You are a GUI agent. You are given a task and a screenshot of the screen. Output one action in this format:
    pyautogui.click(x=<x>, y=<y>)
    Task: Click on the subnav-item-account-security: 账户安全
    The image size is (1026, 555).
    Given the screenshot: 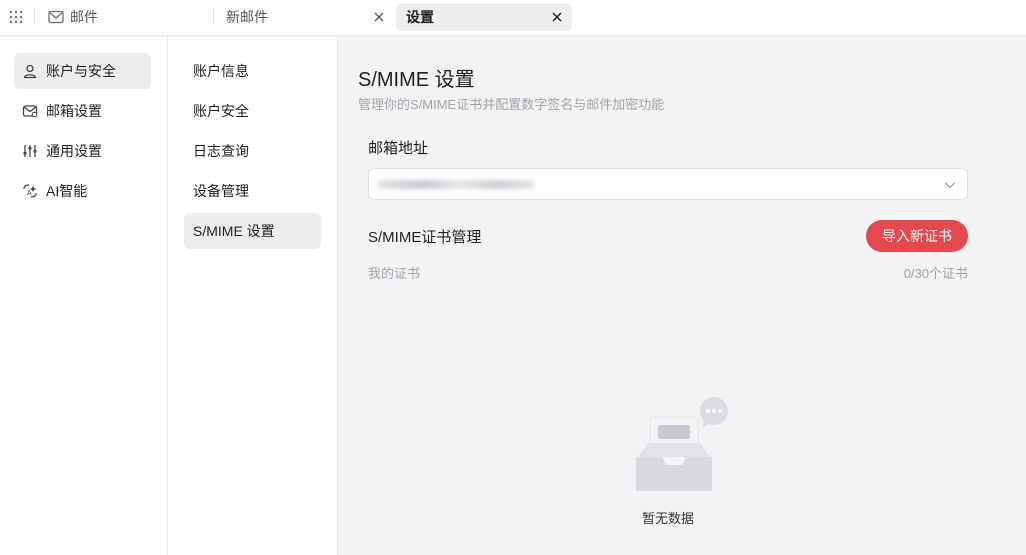 What is the action you would take?
    pyautogui.click(x=252, y=111)
    